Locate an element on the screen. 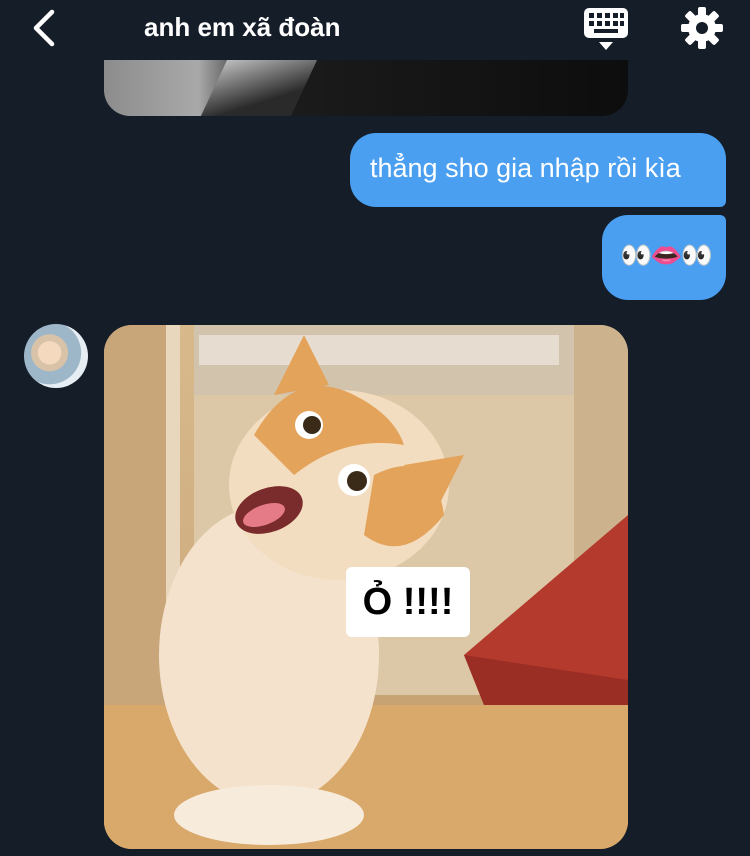 Image resolution: width=750 pixels, height=856 pixels. chevron-left-icon is located at coordinates (44, 28).